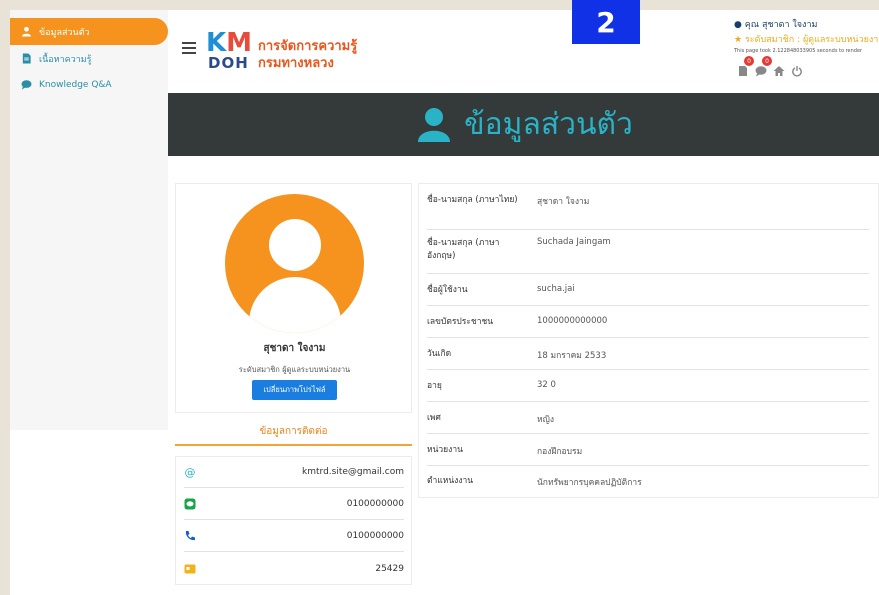  Describe the element at coordinates (286, 51) in the screenshot. I see `site-logo: KM DOH การจัดการความรู้ กรมทางหลวง` at that location.